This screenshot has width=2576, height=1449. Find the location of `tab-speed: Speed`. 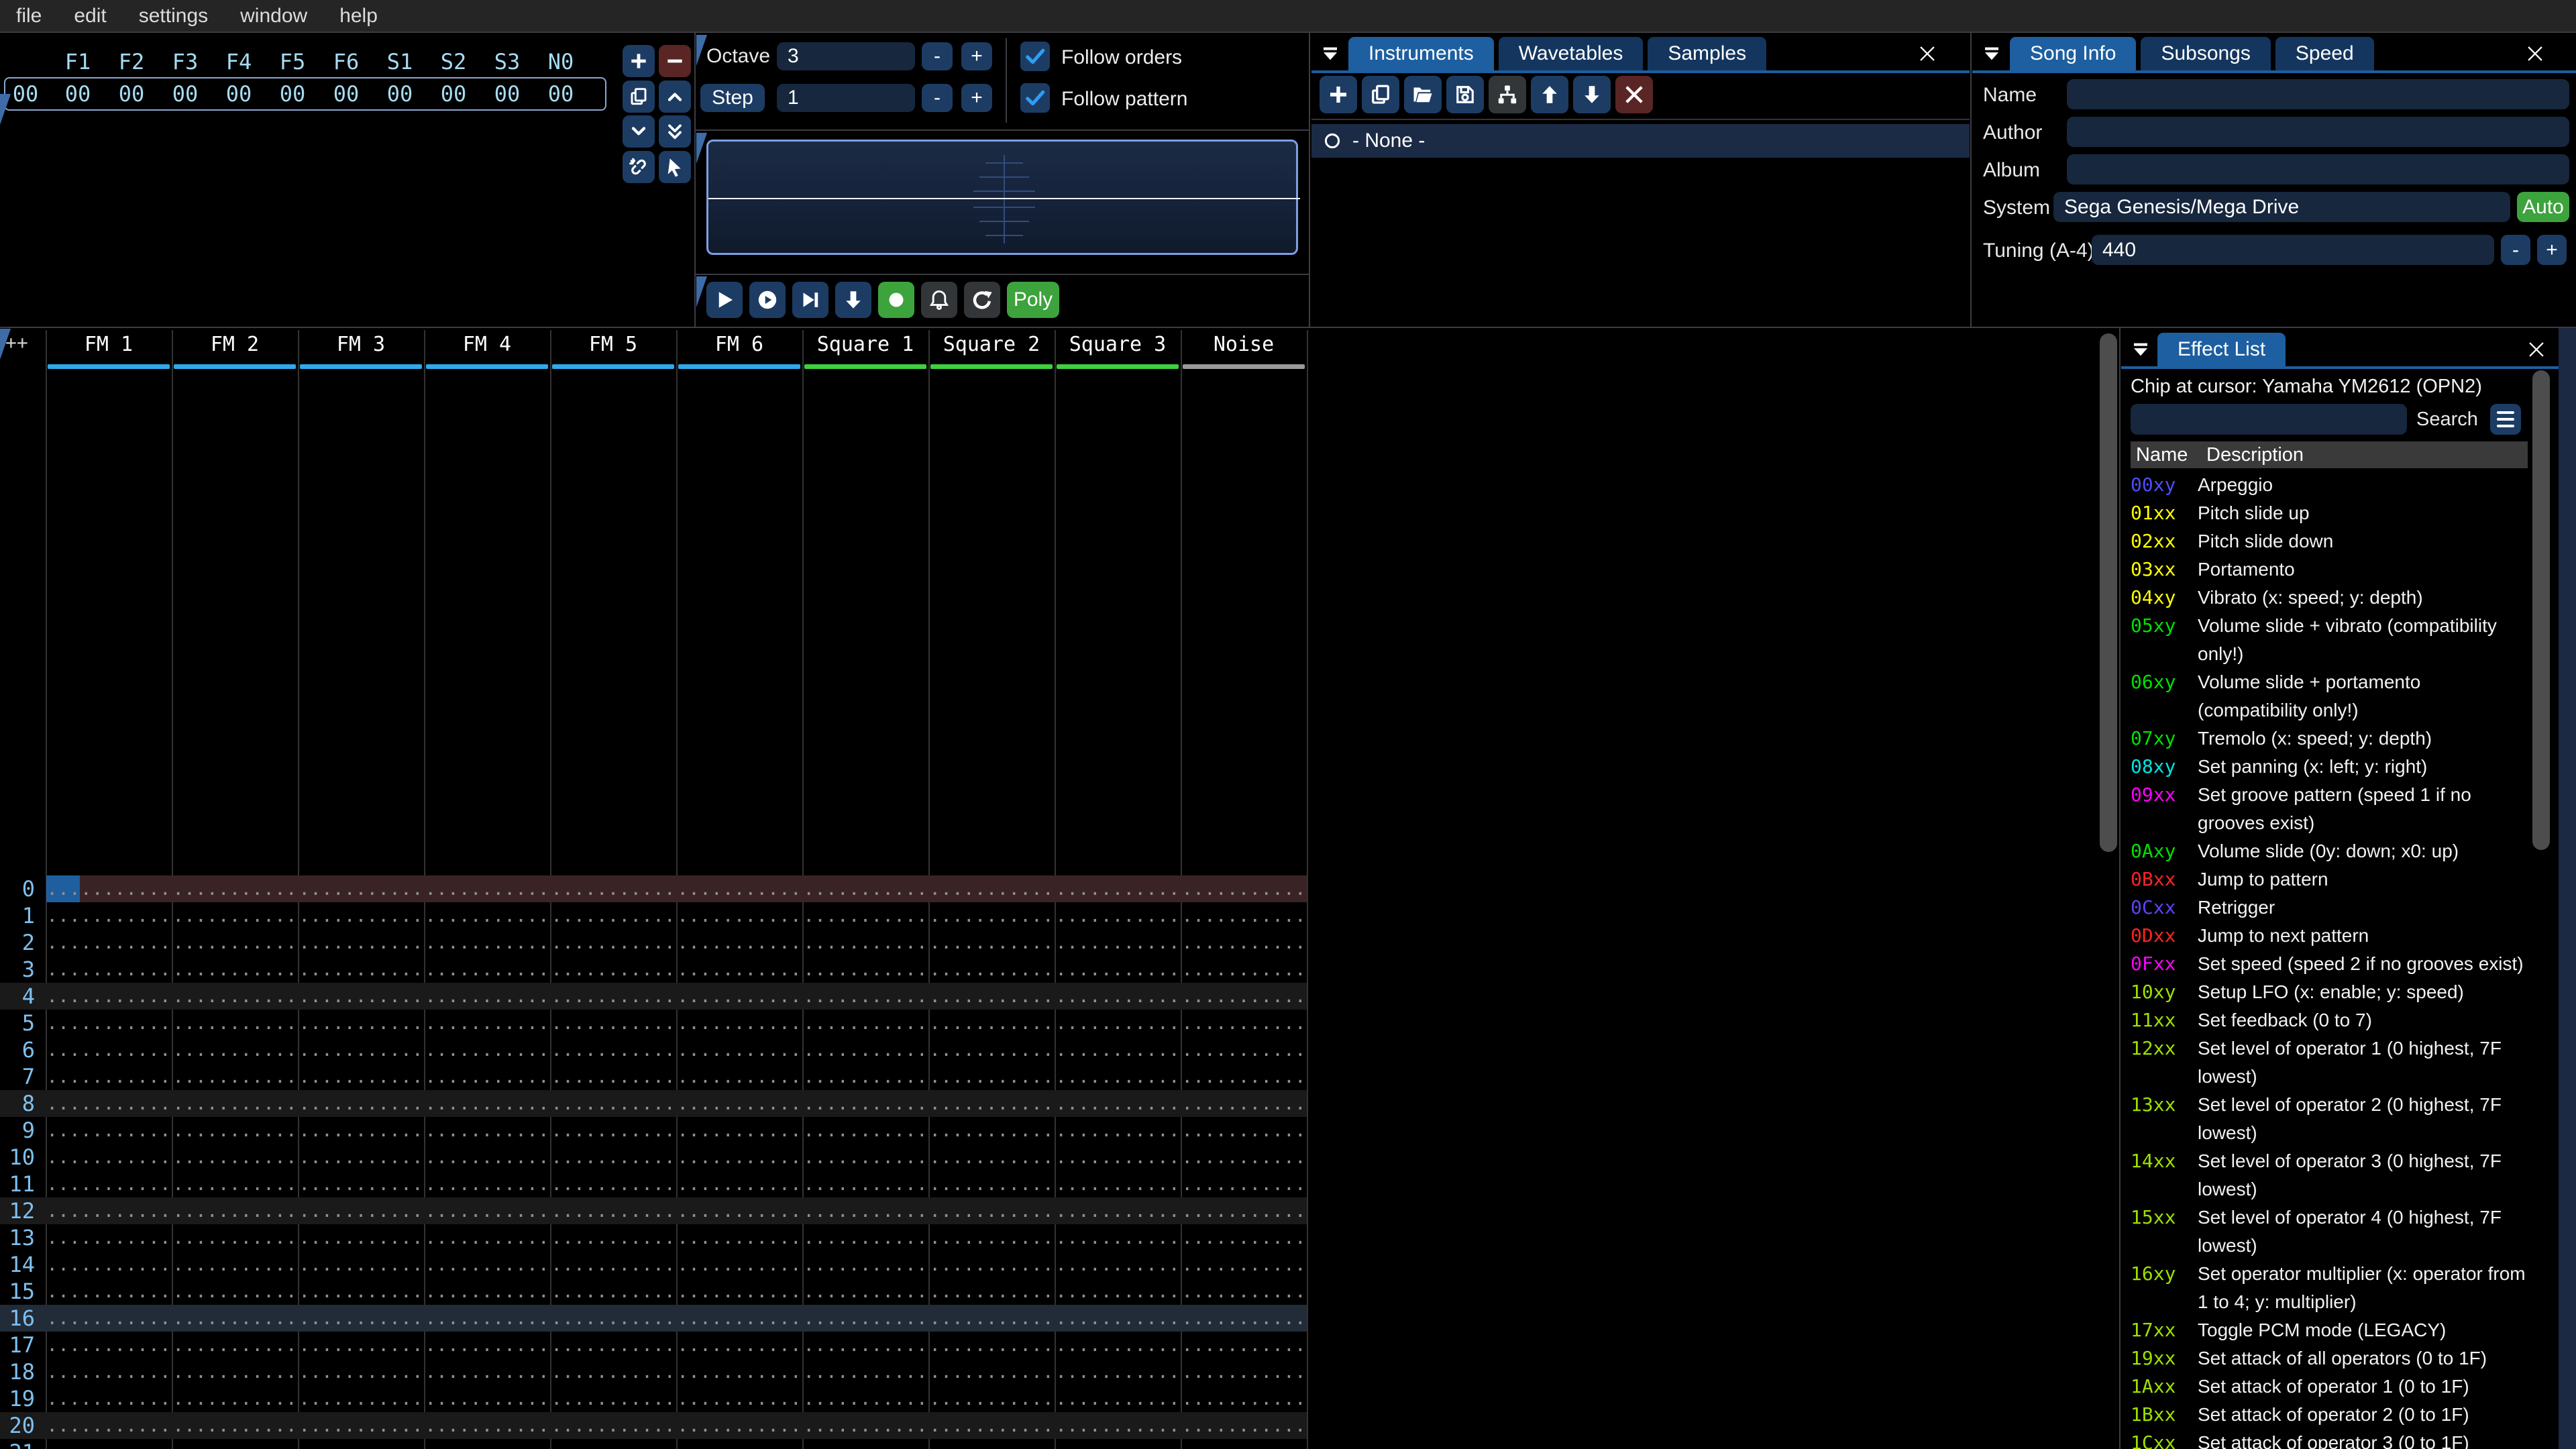

tab-speed: Speed is located at coordinates (2324, 53).